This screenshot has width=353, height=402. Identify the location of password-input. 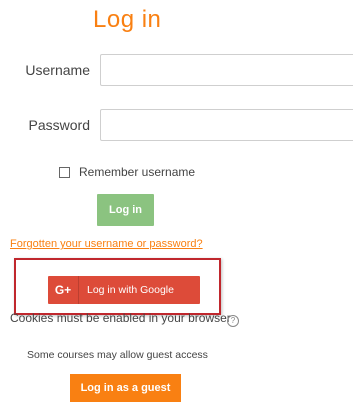
(226, 125).